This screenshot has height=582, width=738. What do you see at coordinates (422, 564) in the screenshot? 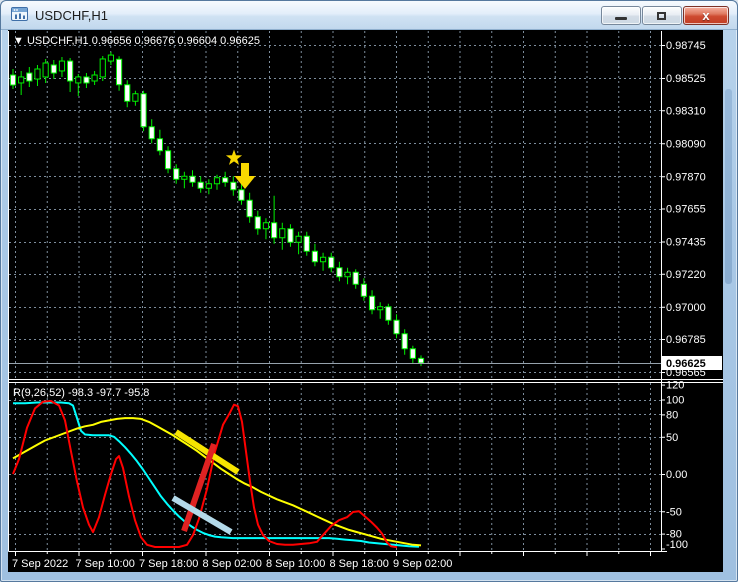
I see `time-axis-label: 9 Sep 02:00` at bounding box center [422, 564].